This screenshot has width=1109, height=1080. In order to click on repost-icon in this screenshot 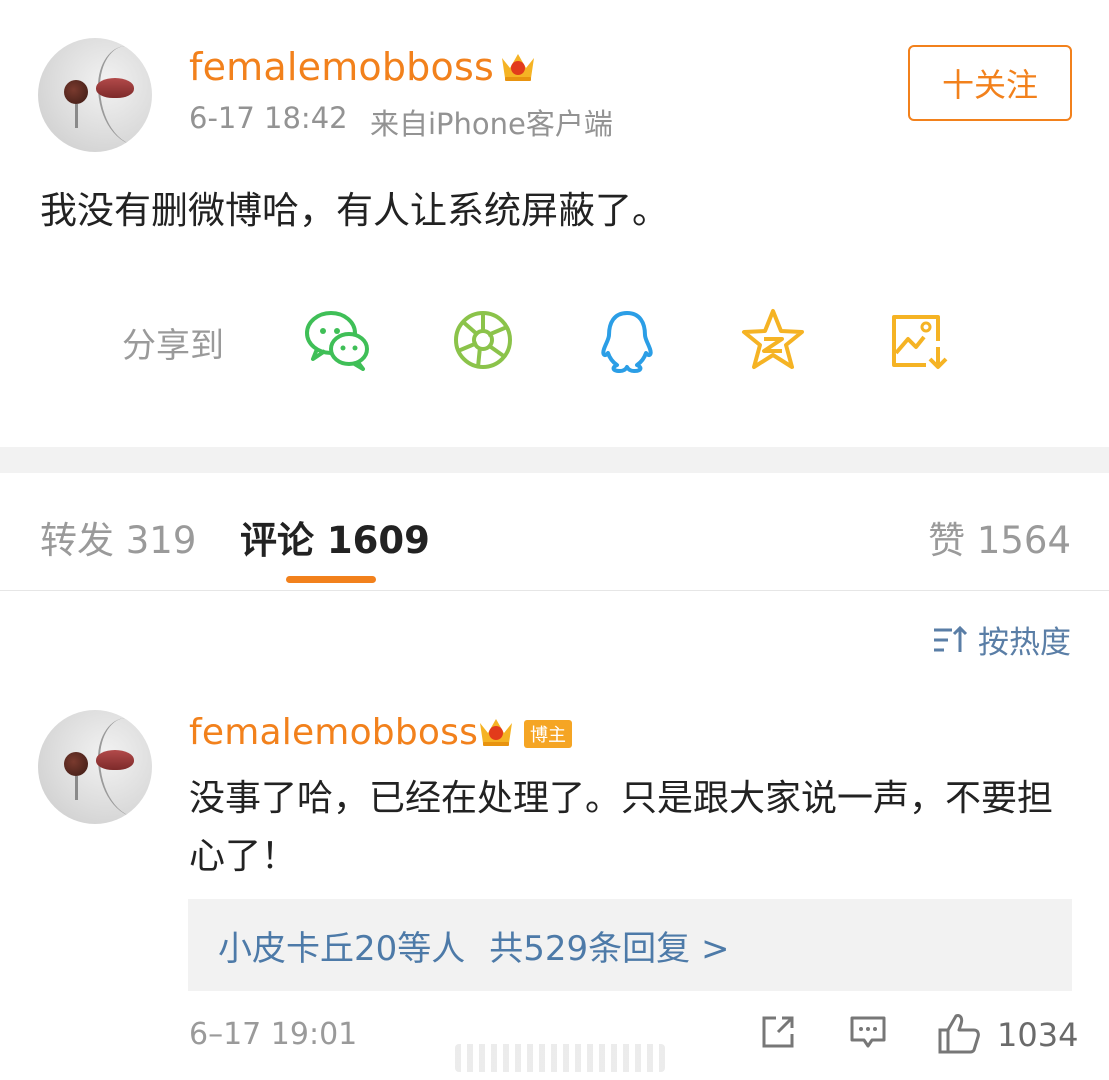, I will do `click(778, 1032)`.